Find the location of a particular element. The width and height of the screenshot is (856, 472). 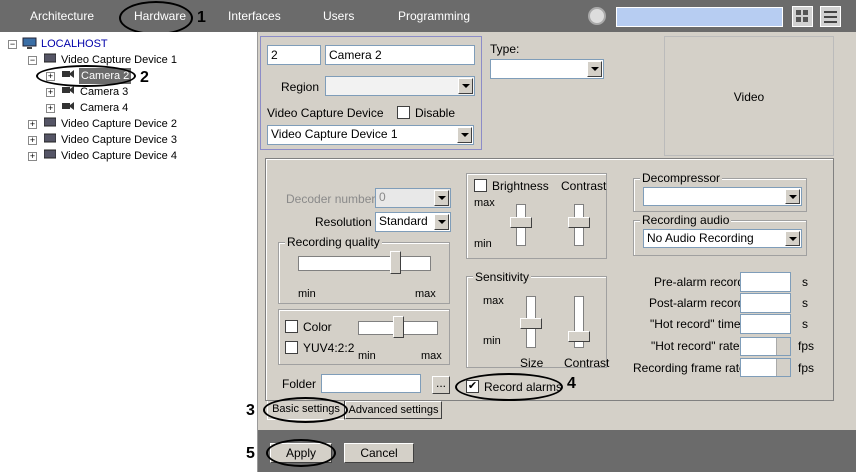

folder-input is located at coordinates (371, 383).